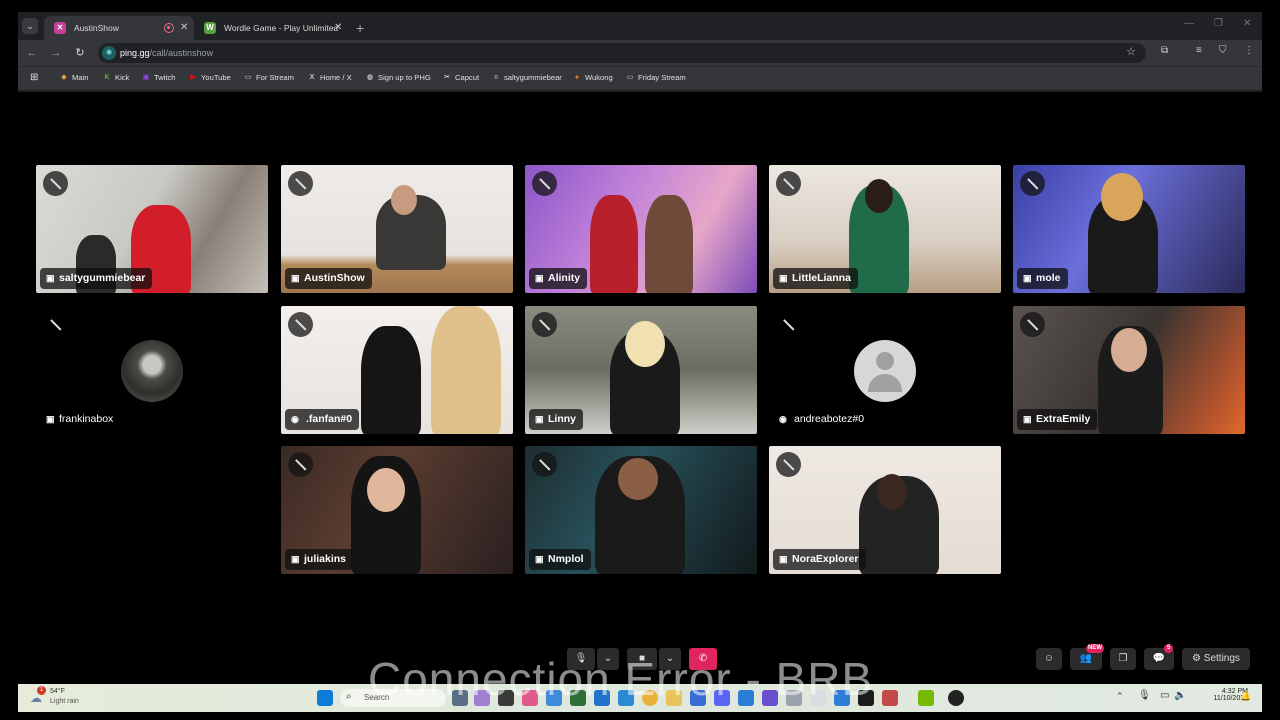  What do you see at coordinates (926, 698) in the screenshot?
I see `nvidia-icon` at bounding box center [926, 698].